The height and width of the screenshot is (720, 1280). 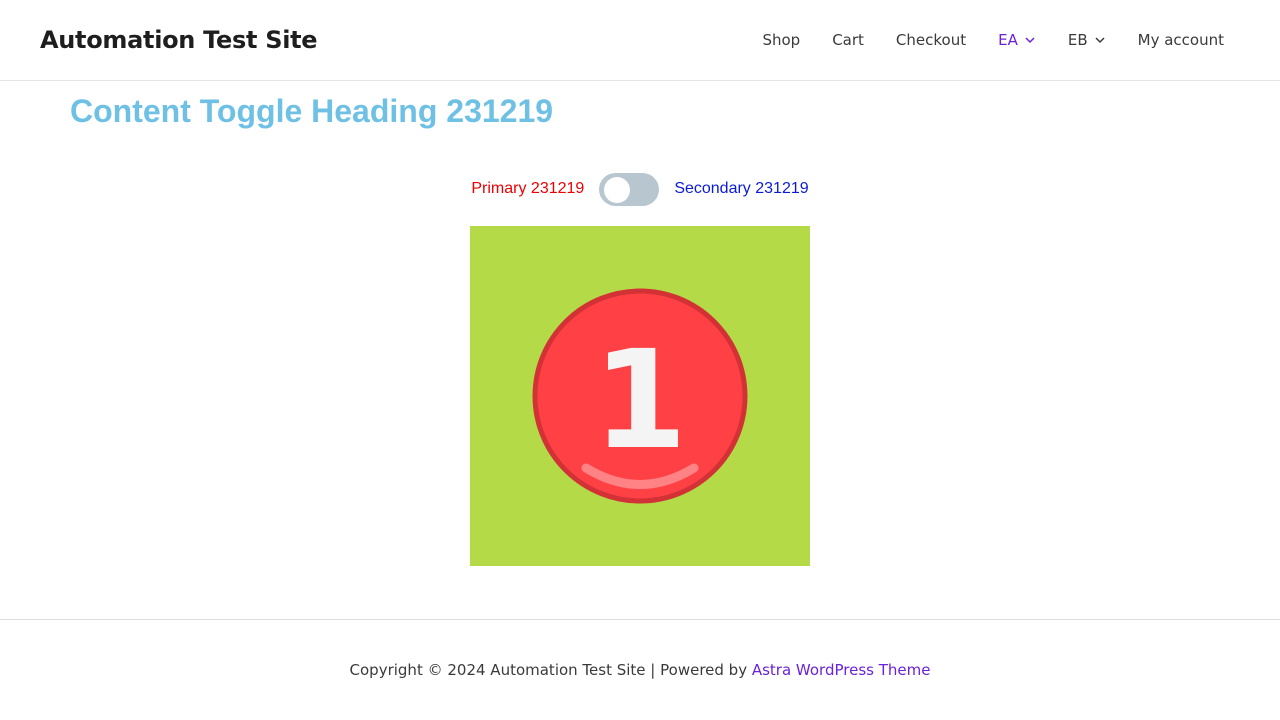 I want to click on content-toggle: Primary 231219 Secondary 231219, so click(x=640, y=189).